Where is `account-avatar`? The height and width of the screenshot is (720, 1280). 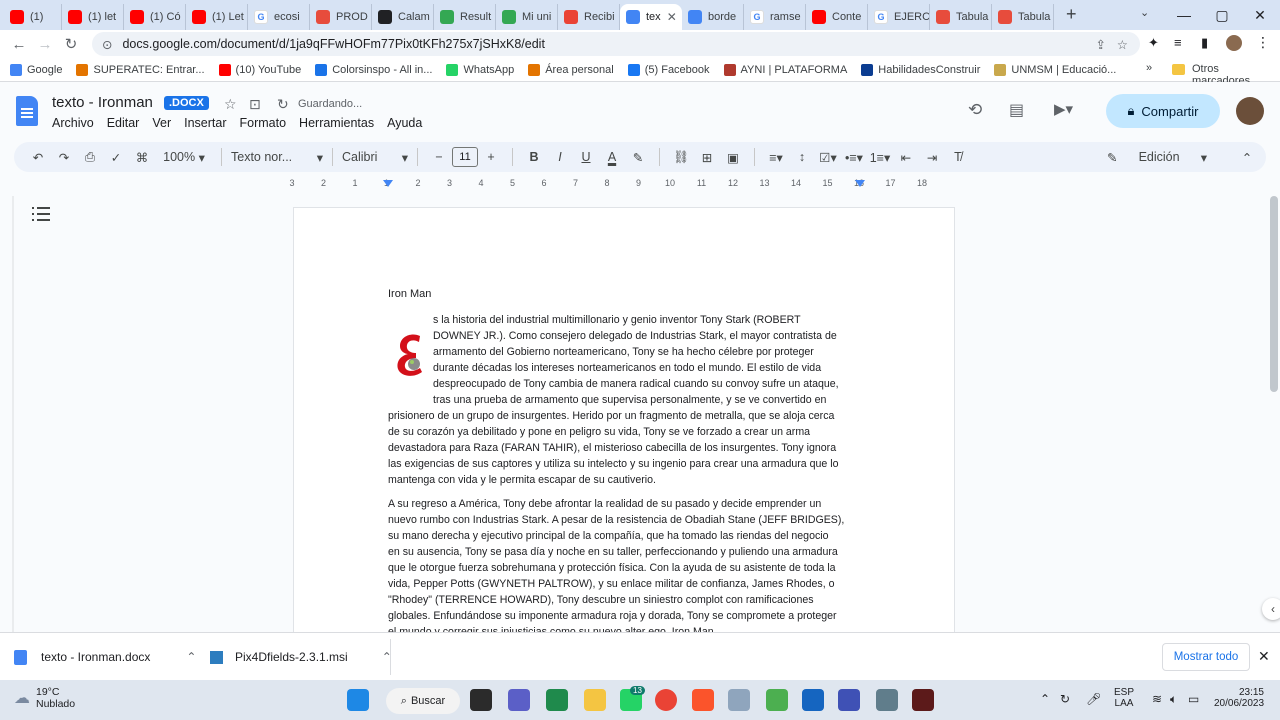
account-avatar is located at coordinates (1250, 111).